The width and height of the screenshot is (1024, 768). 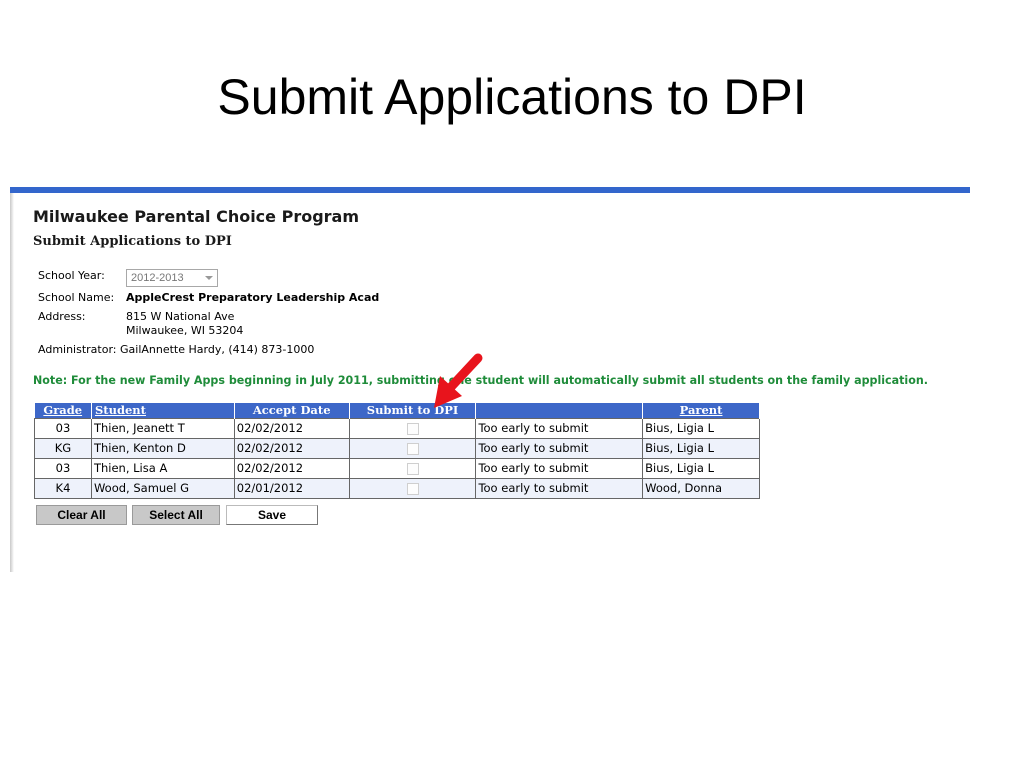 What do you see at coordinates (157, 278) in the screenshot?
I see `school-year-value: 2012-2013` at bounding box center [157, 278].